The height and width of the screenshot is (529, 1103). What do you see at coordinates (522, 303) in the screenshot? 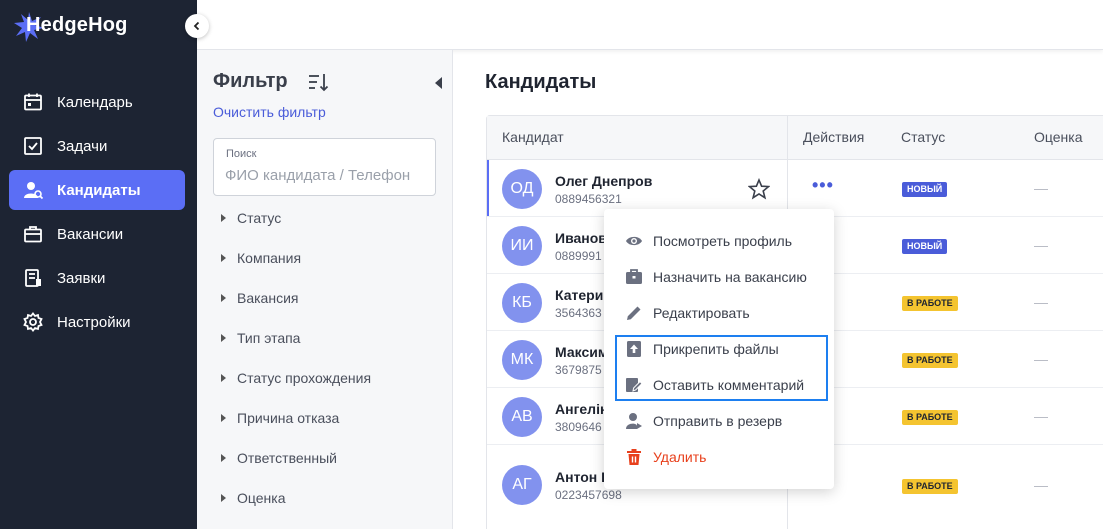
I see `avatar: КБ` at bounding box center [522, 303].